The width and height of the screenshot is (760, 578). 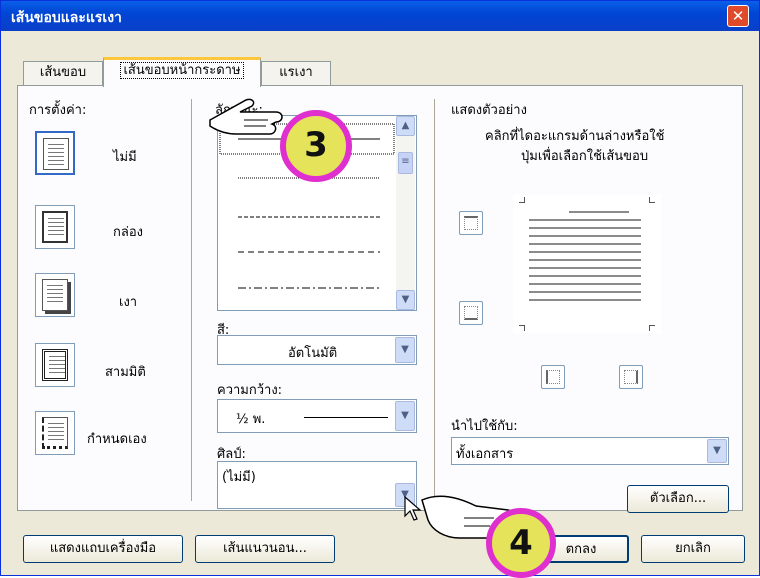 What do you see at coordinates (405, 300) in the screenshot?
I see `scroll-down-button: ▼` at bounding box center [405, 300].